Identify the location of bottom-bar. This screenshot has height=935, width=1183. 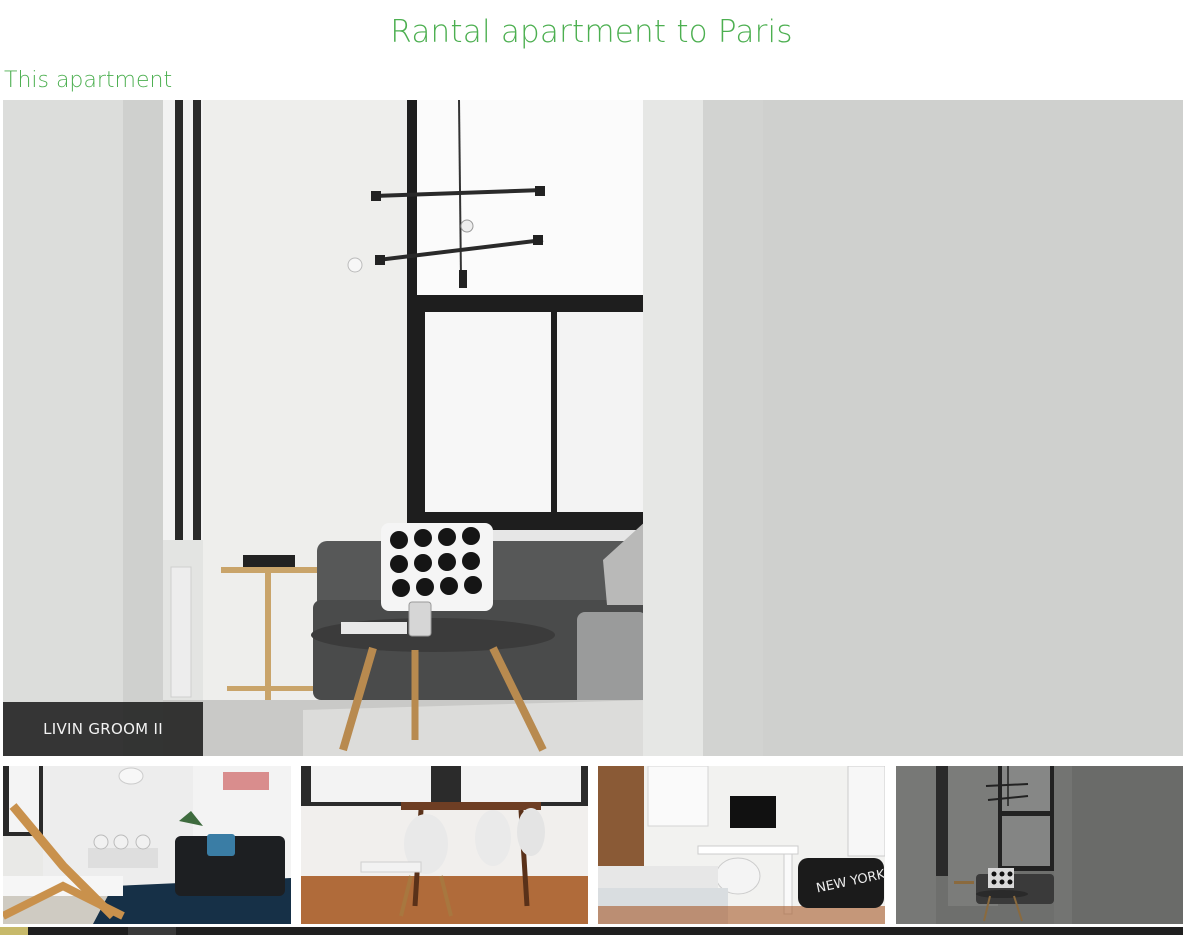
(591, 931).